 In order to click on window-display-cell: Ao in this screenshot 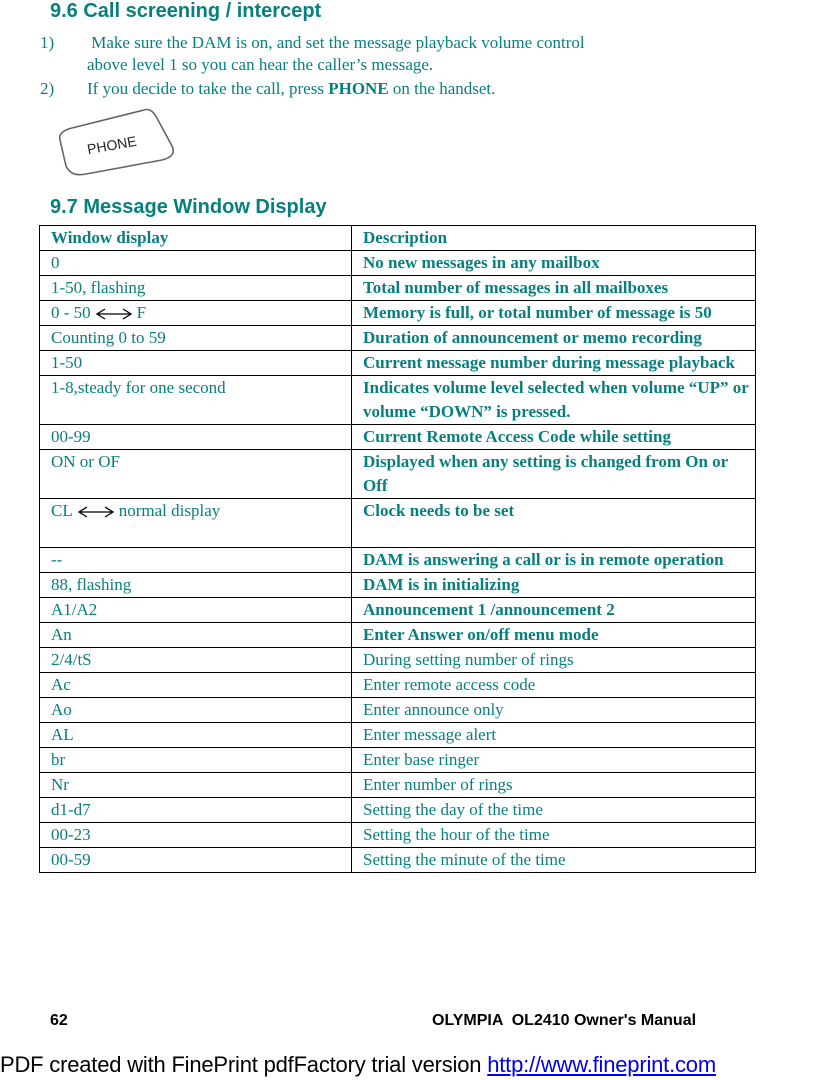, I will do `click(195, 710)`.